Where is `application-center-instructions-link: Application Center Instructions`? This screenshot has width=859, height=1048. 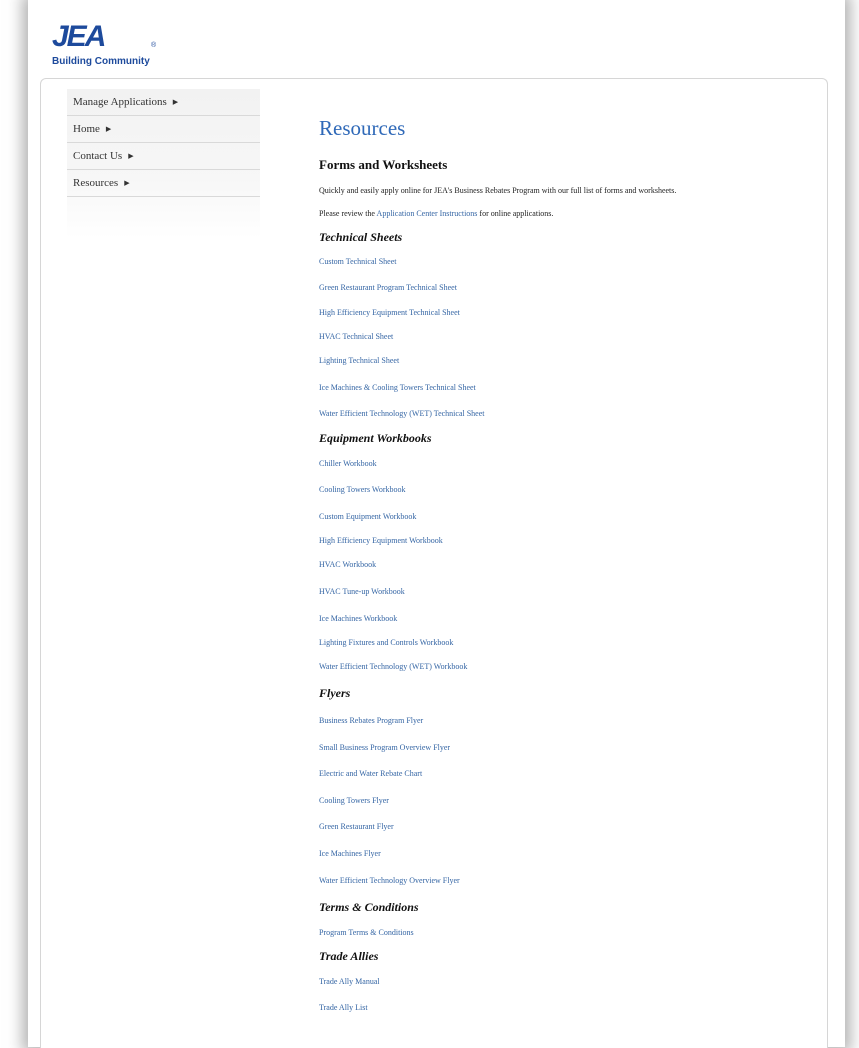
application-center-instructions-link: Application Center Instructions is located at coordinates (427, 213).